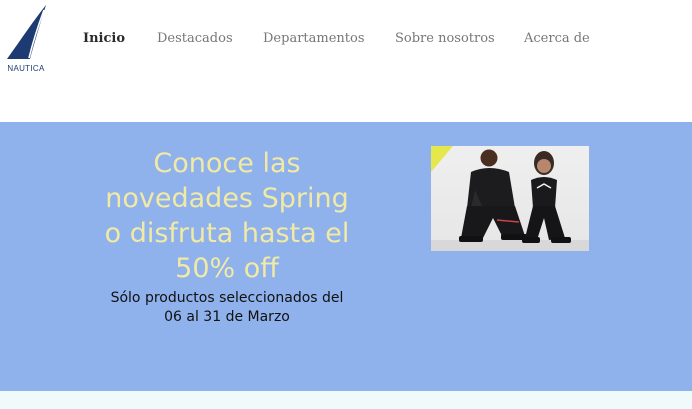  Describe the element at coordinates (227, 298) in the screenshot. I see `subline-line: Sólo productos seleccionados del` at that location.